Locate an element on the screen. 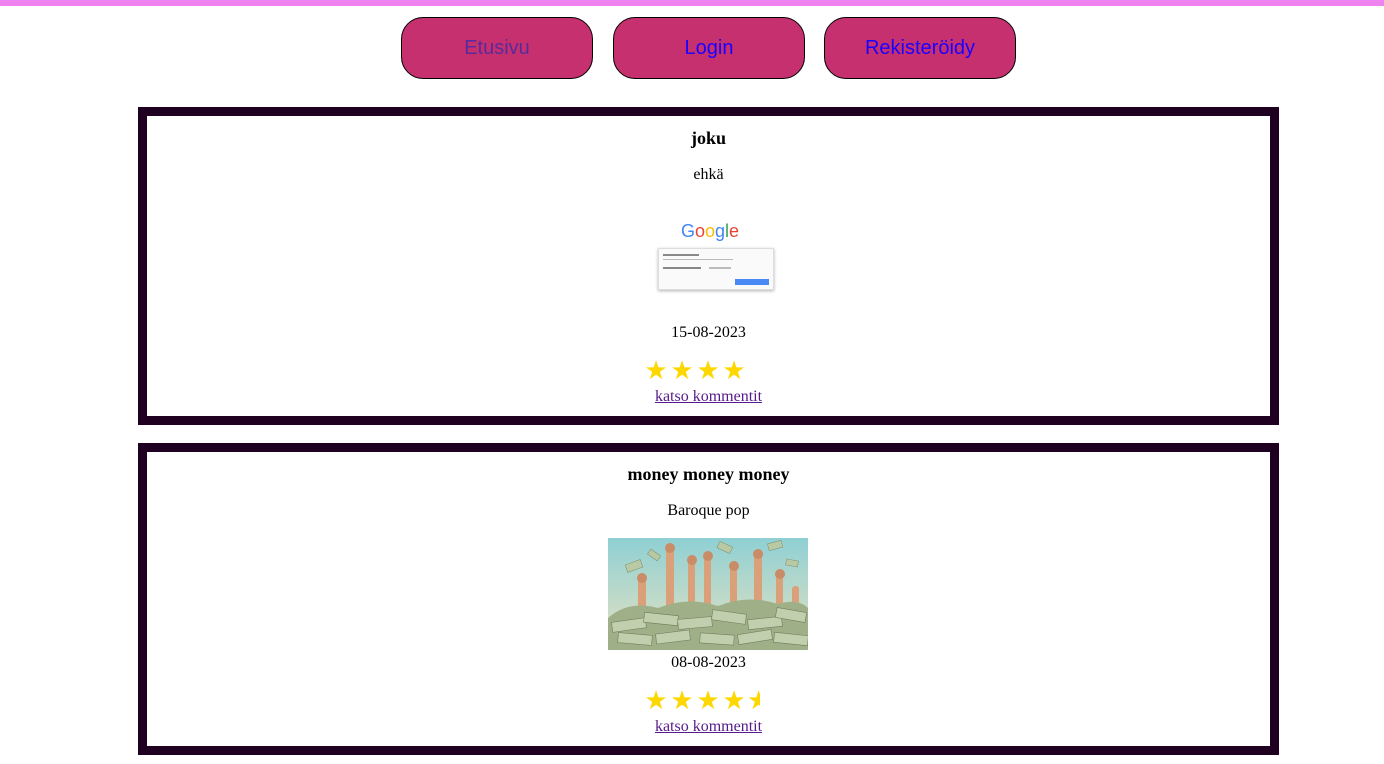  post-date: 15-08-2023 is located at coordinates (708, 332).